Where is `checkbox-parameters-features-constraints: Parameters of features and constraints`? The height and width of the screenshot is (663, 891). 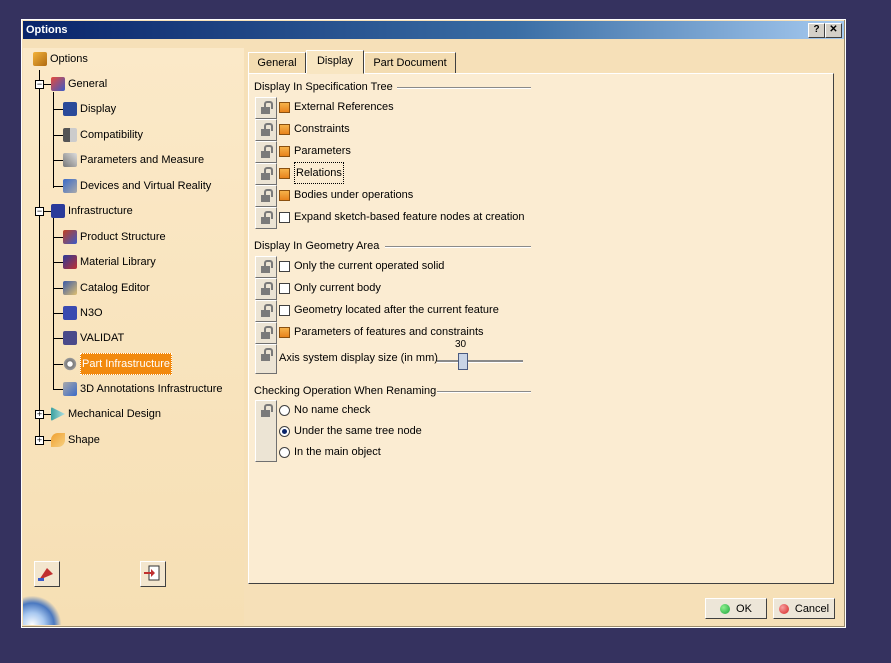 checkbox-parameters-features-constraints: Parameters of features and constraints is located at coordinates (381, 332).